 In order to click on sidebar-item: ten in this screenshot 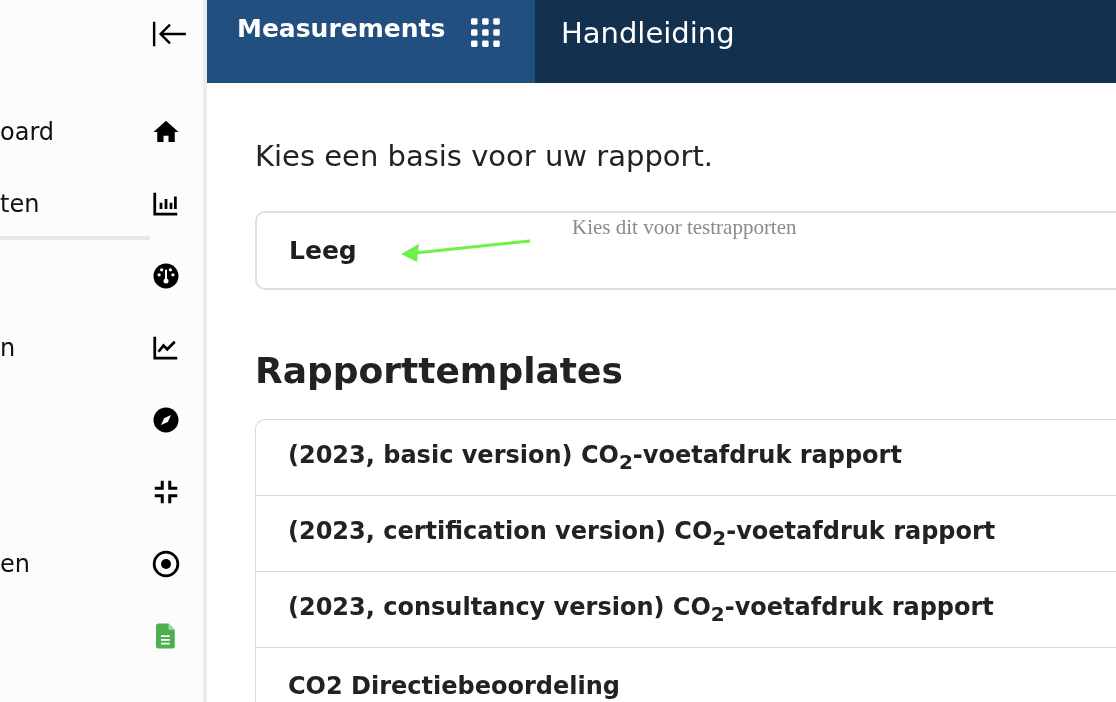, I will do `click(75, 204)`.